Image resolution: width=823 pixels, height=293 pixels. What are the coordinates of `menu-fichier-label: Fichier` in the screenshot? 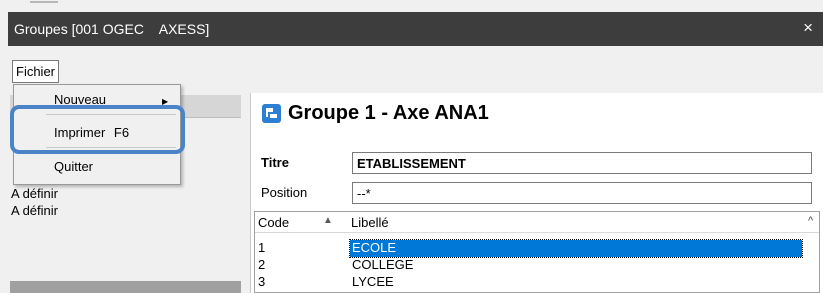 It's located at (36, 71).